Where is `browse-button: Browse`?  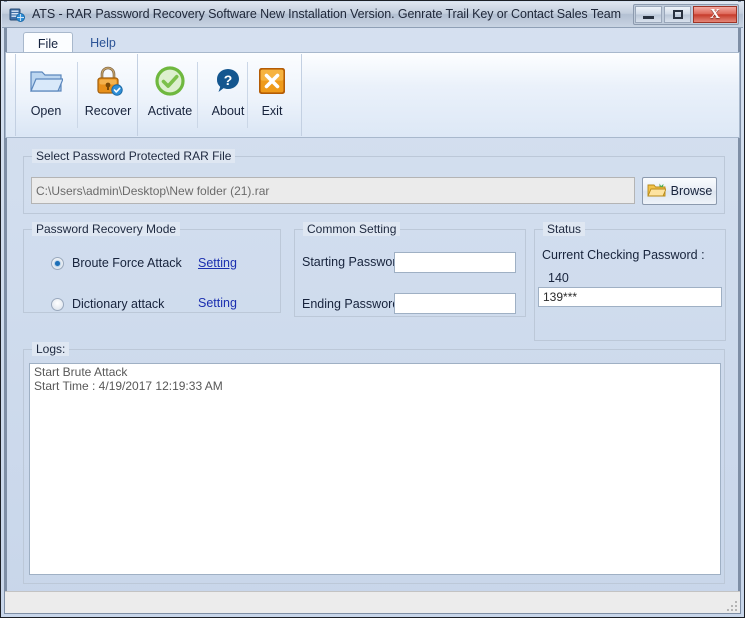 browse-button: Browse is located at coordinates (679, 191).